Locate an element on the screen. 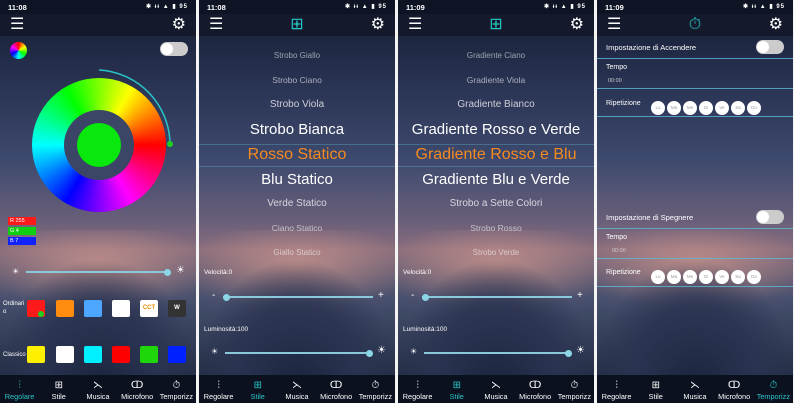  mode-item: Strobo Bianca is located at coordinates (297, 129).